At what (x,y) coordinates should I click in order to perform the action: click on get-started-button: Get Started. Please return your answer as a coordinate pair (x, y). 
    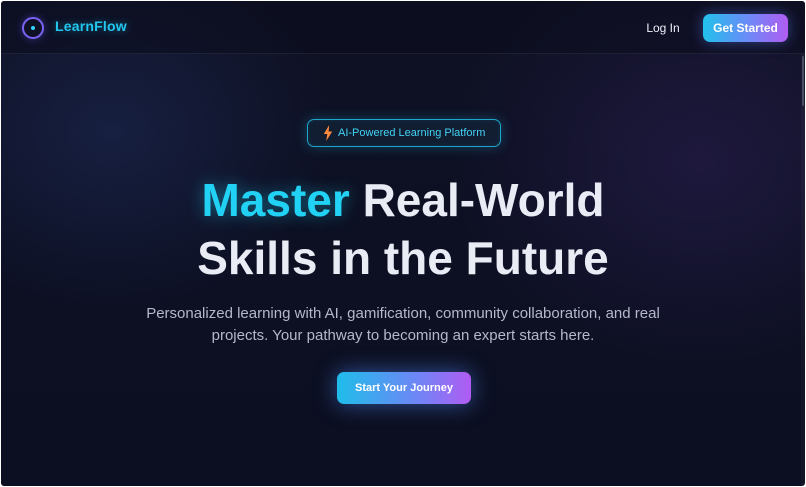
    Looking at the image, I should click on (745, 28).